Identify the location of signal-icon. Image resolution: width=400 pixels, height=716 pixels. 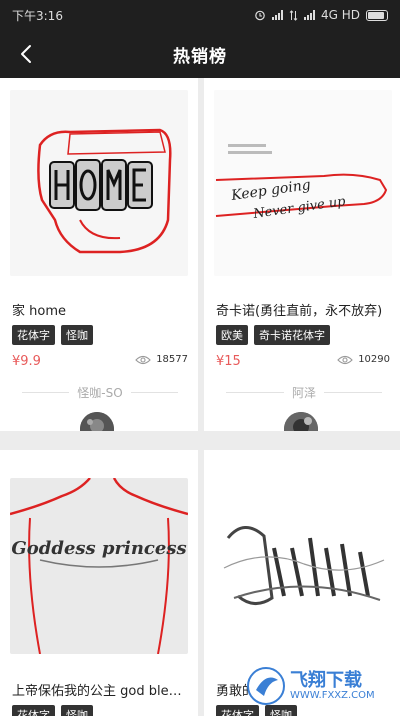
(277, 15).